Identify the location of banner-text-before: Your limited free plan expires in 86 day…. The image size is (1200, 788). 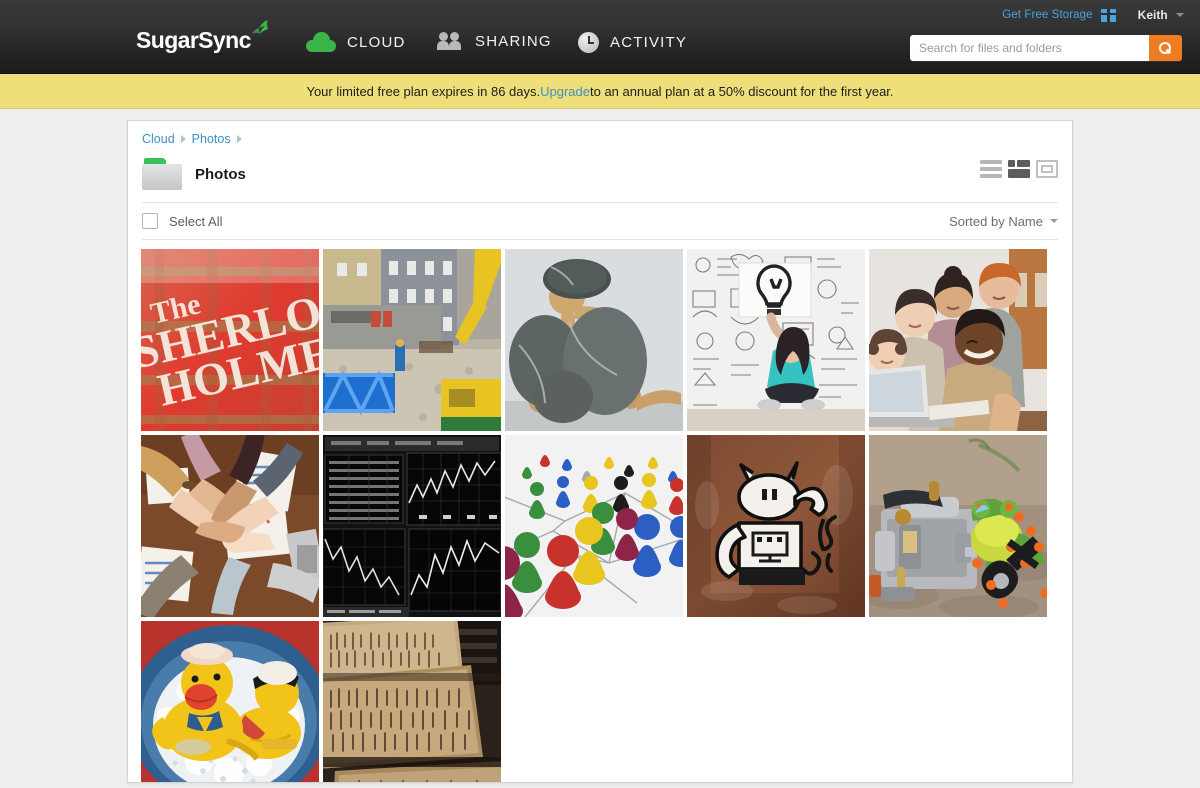
(423, 91).